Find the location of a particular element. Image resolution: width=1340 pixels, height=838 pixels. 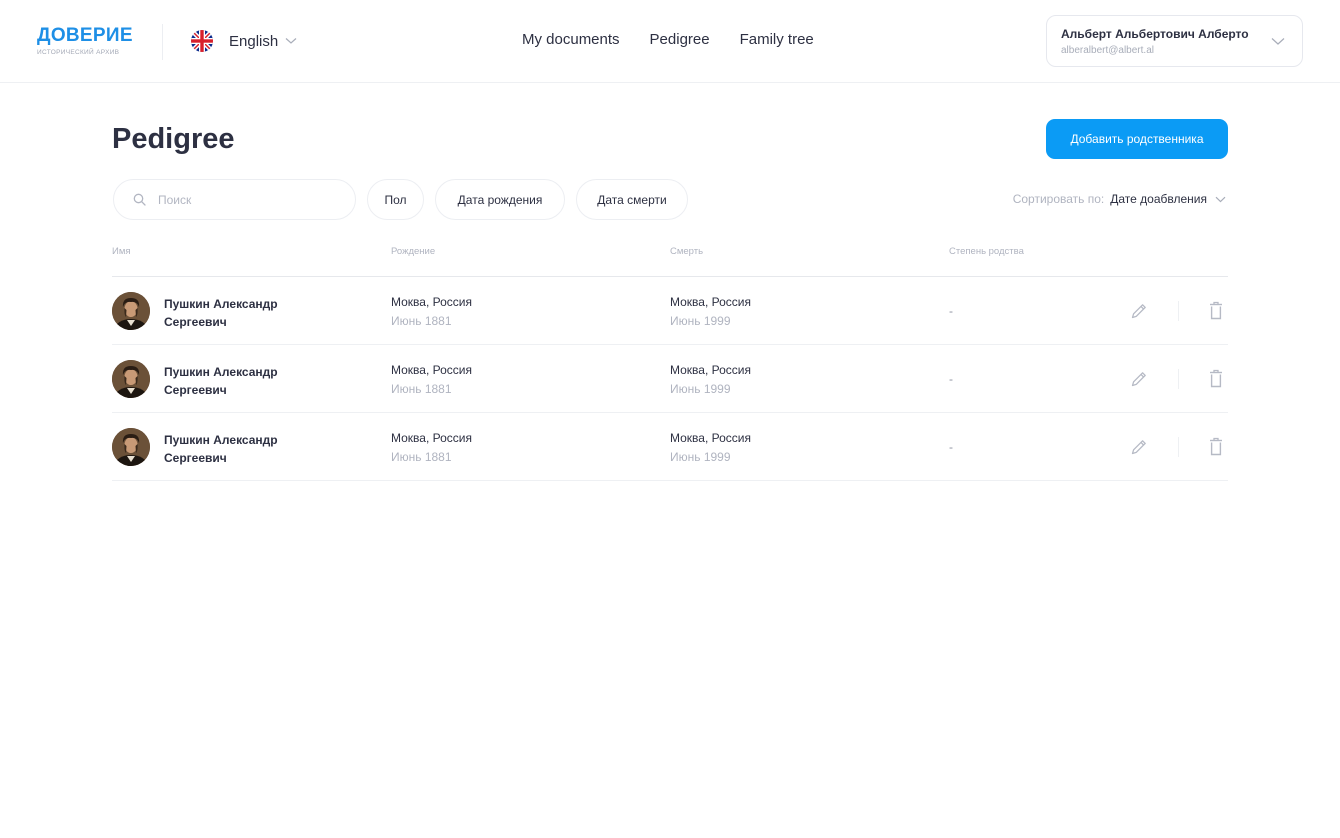

user-email: alberalbert@albert.al is located at coordinates (1107, 50).